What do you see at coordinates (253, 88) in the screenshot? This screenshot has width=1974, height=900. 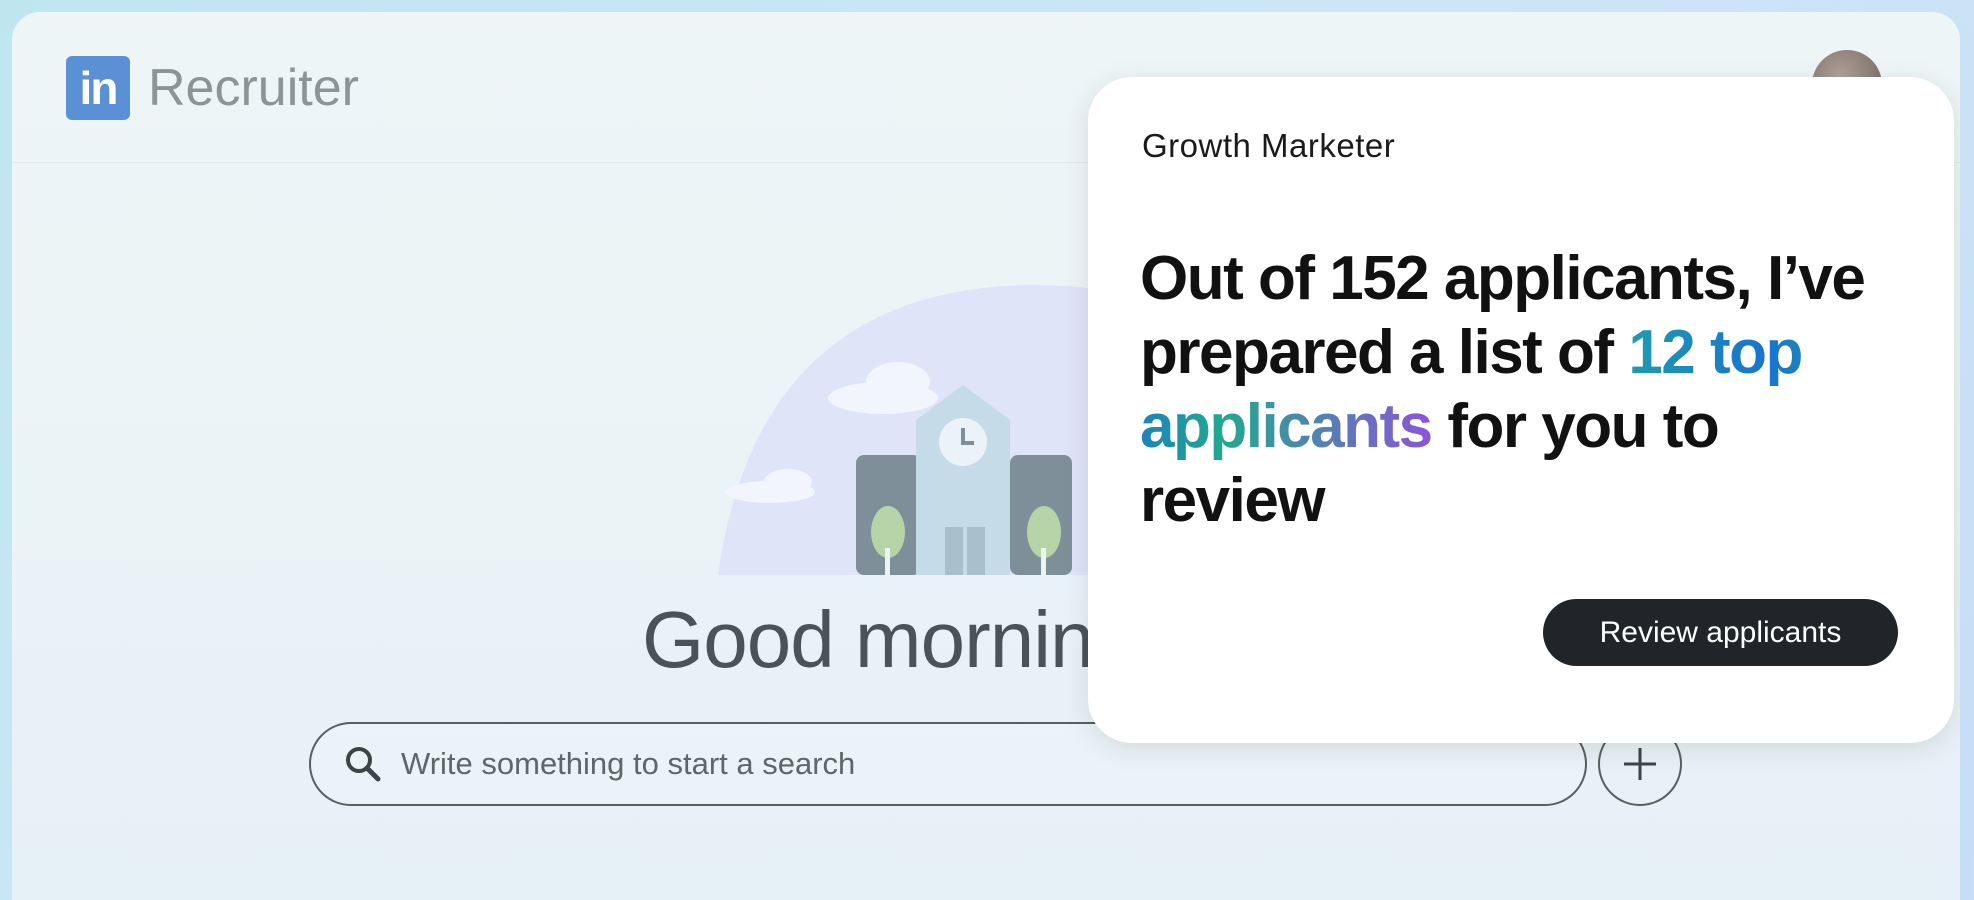 I see `app-name: Recruiter` at bounding box center [253, 88].